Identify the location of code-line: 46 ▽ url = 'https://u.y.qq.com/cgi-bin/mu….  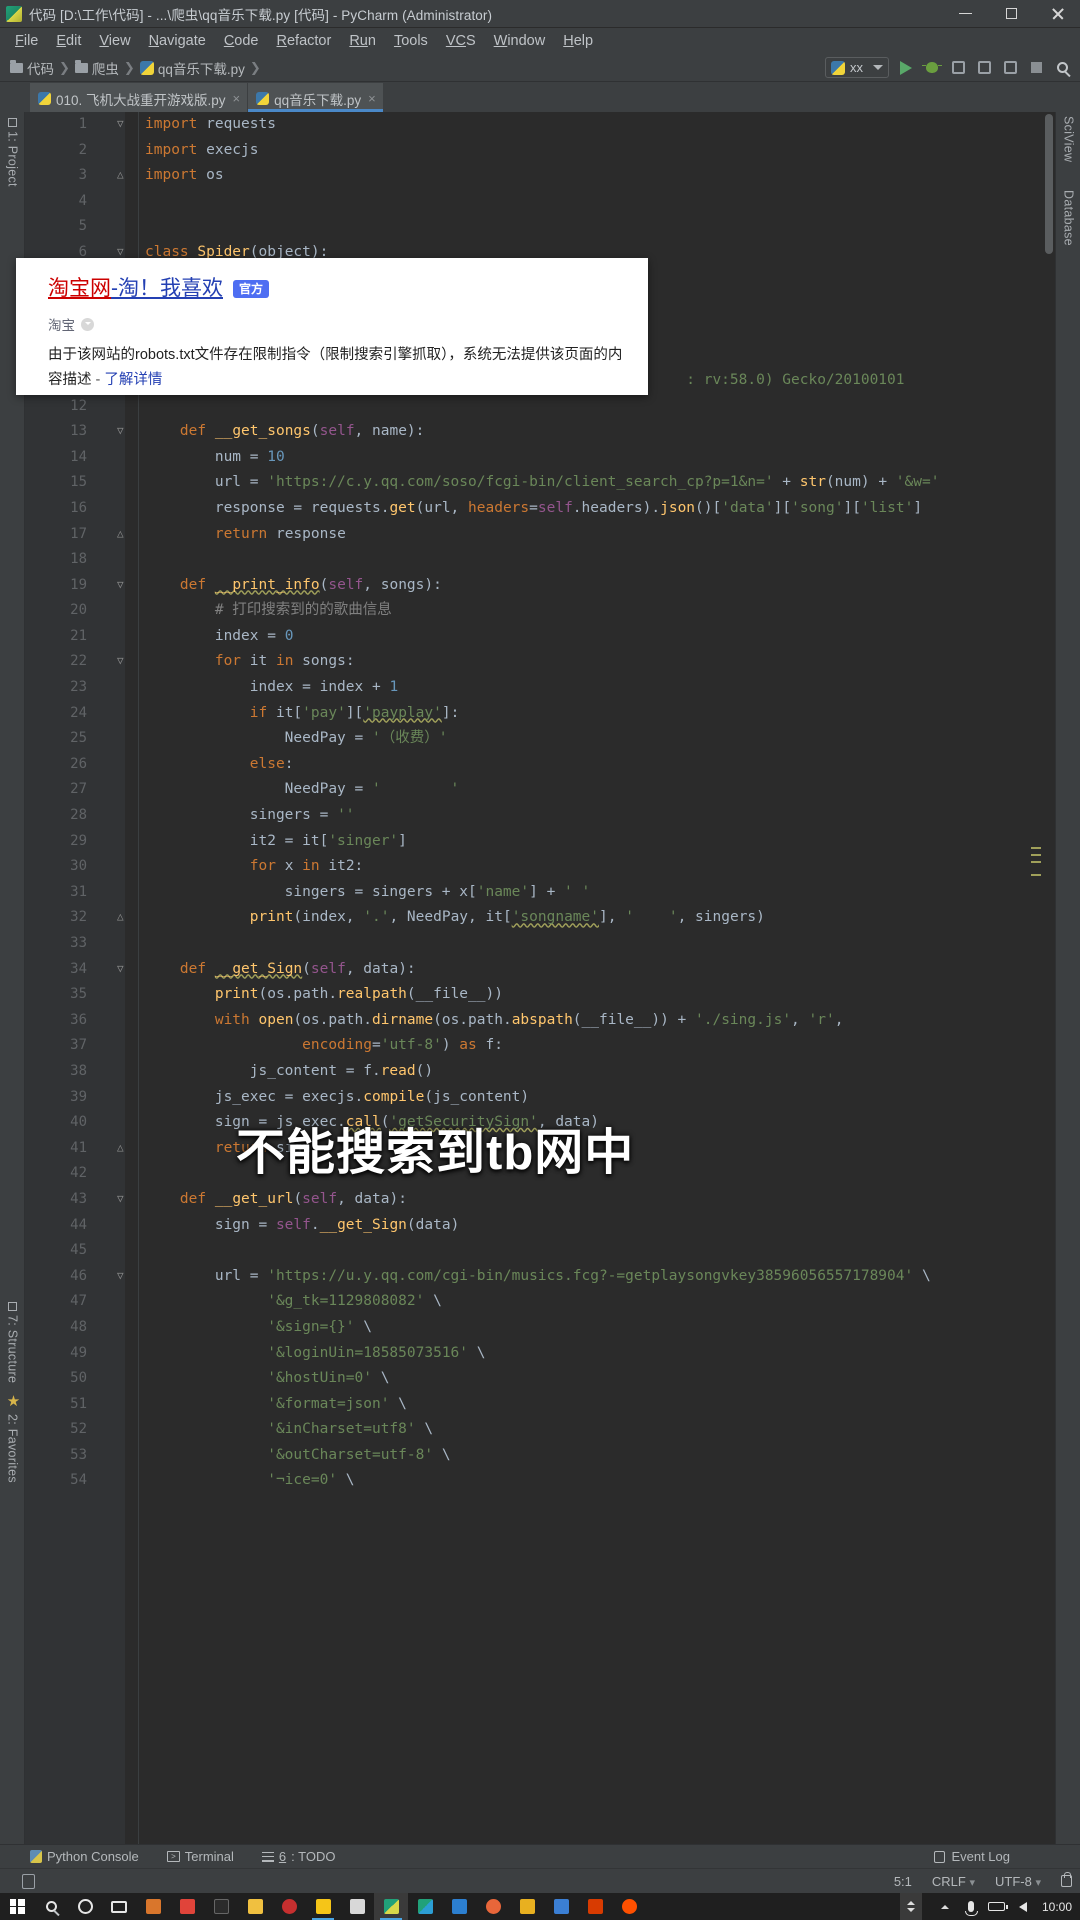
(540, 1277).